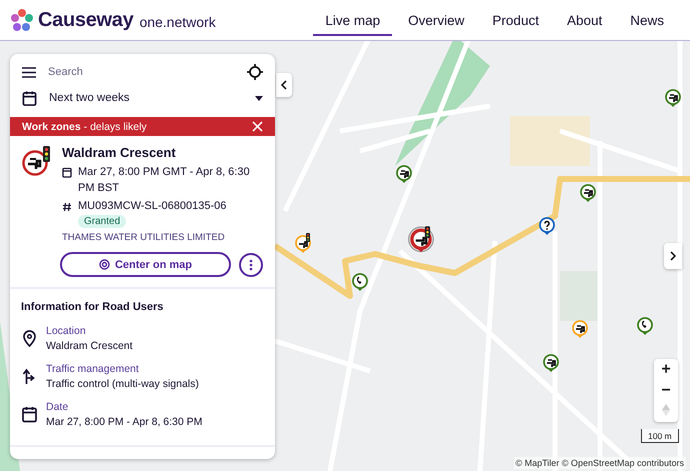  Describe the element at coordinates (58, 407) in the screenshot. I see `info-label: Date` at that location.